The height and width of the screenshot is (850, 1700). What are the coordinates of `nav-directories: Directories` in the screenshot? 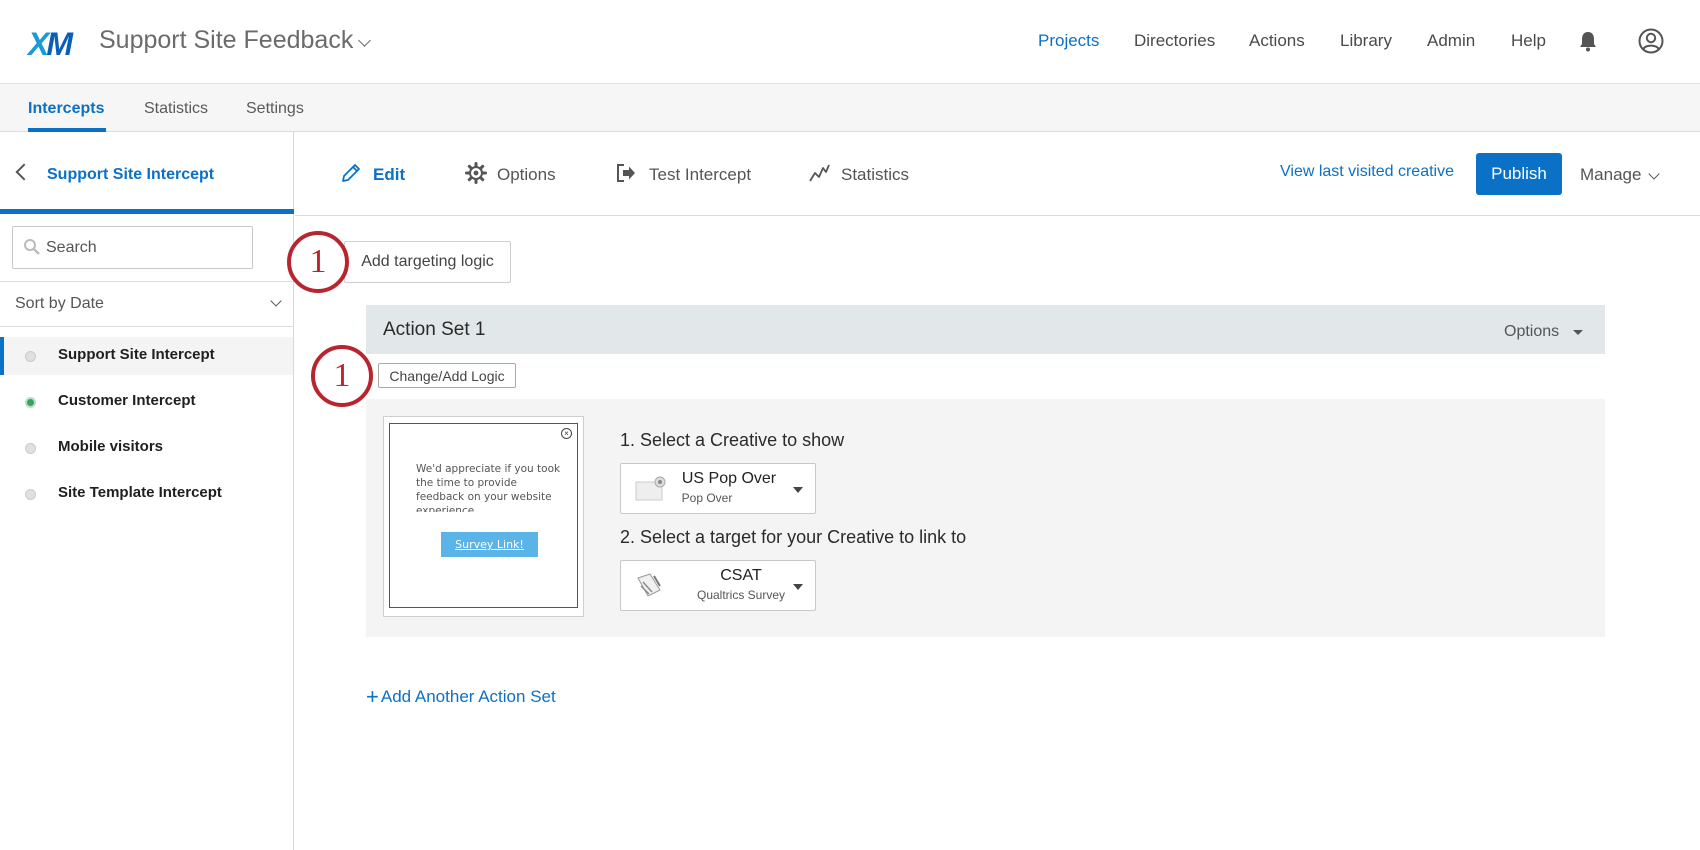 It's located at (1174, 41).